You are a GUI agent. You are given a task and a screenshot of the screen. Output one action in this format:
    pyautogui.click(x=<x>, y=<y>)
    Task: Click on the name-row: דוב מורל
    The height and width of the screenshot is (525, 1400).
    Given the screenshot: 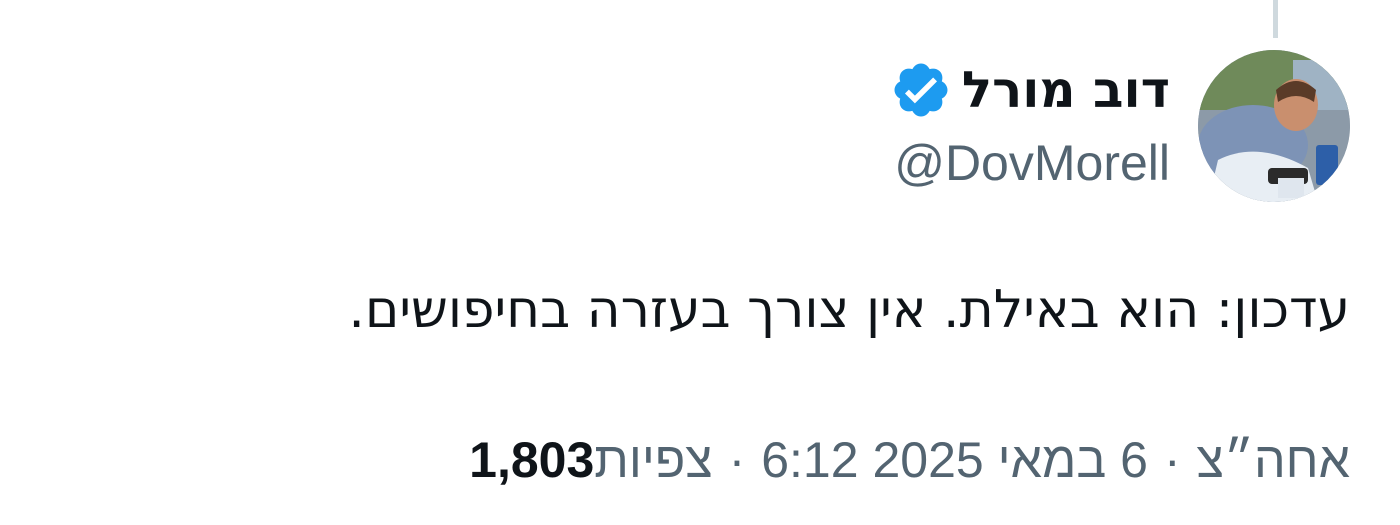 What is the action you would take?
    pyautogui.click(x=1030, y=90)
    